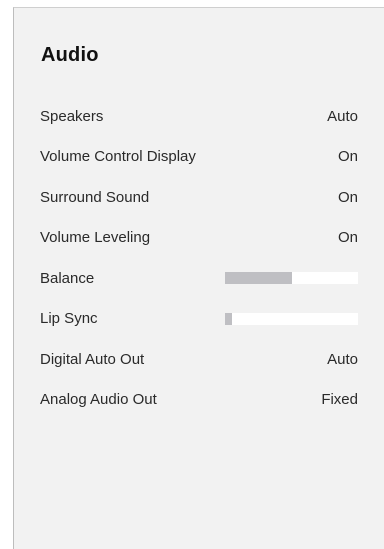 This screenshot has width=384, height=549. Describe the element at coordinates (199, 116) in the screenshot. I see `setting-speakers: Speakers Auto` at that location.